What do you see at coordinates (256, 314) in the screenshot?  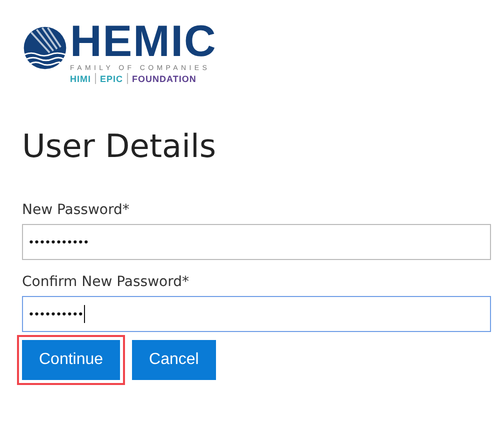 I see `password-field: ••••••••••` at bounding box center [256, 314].